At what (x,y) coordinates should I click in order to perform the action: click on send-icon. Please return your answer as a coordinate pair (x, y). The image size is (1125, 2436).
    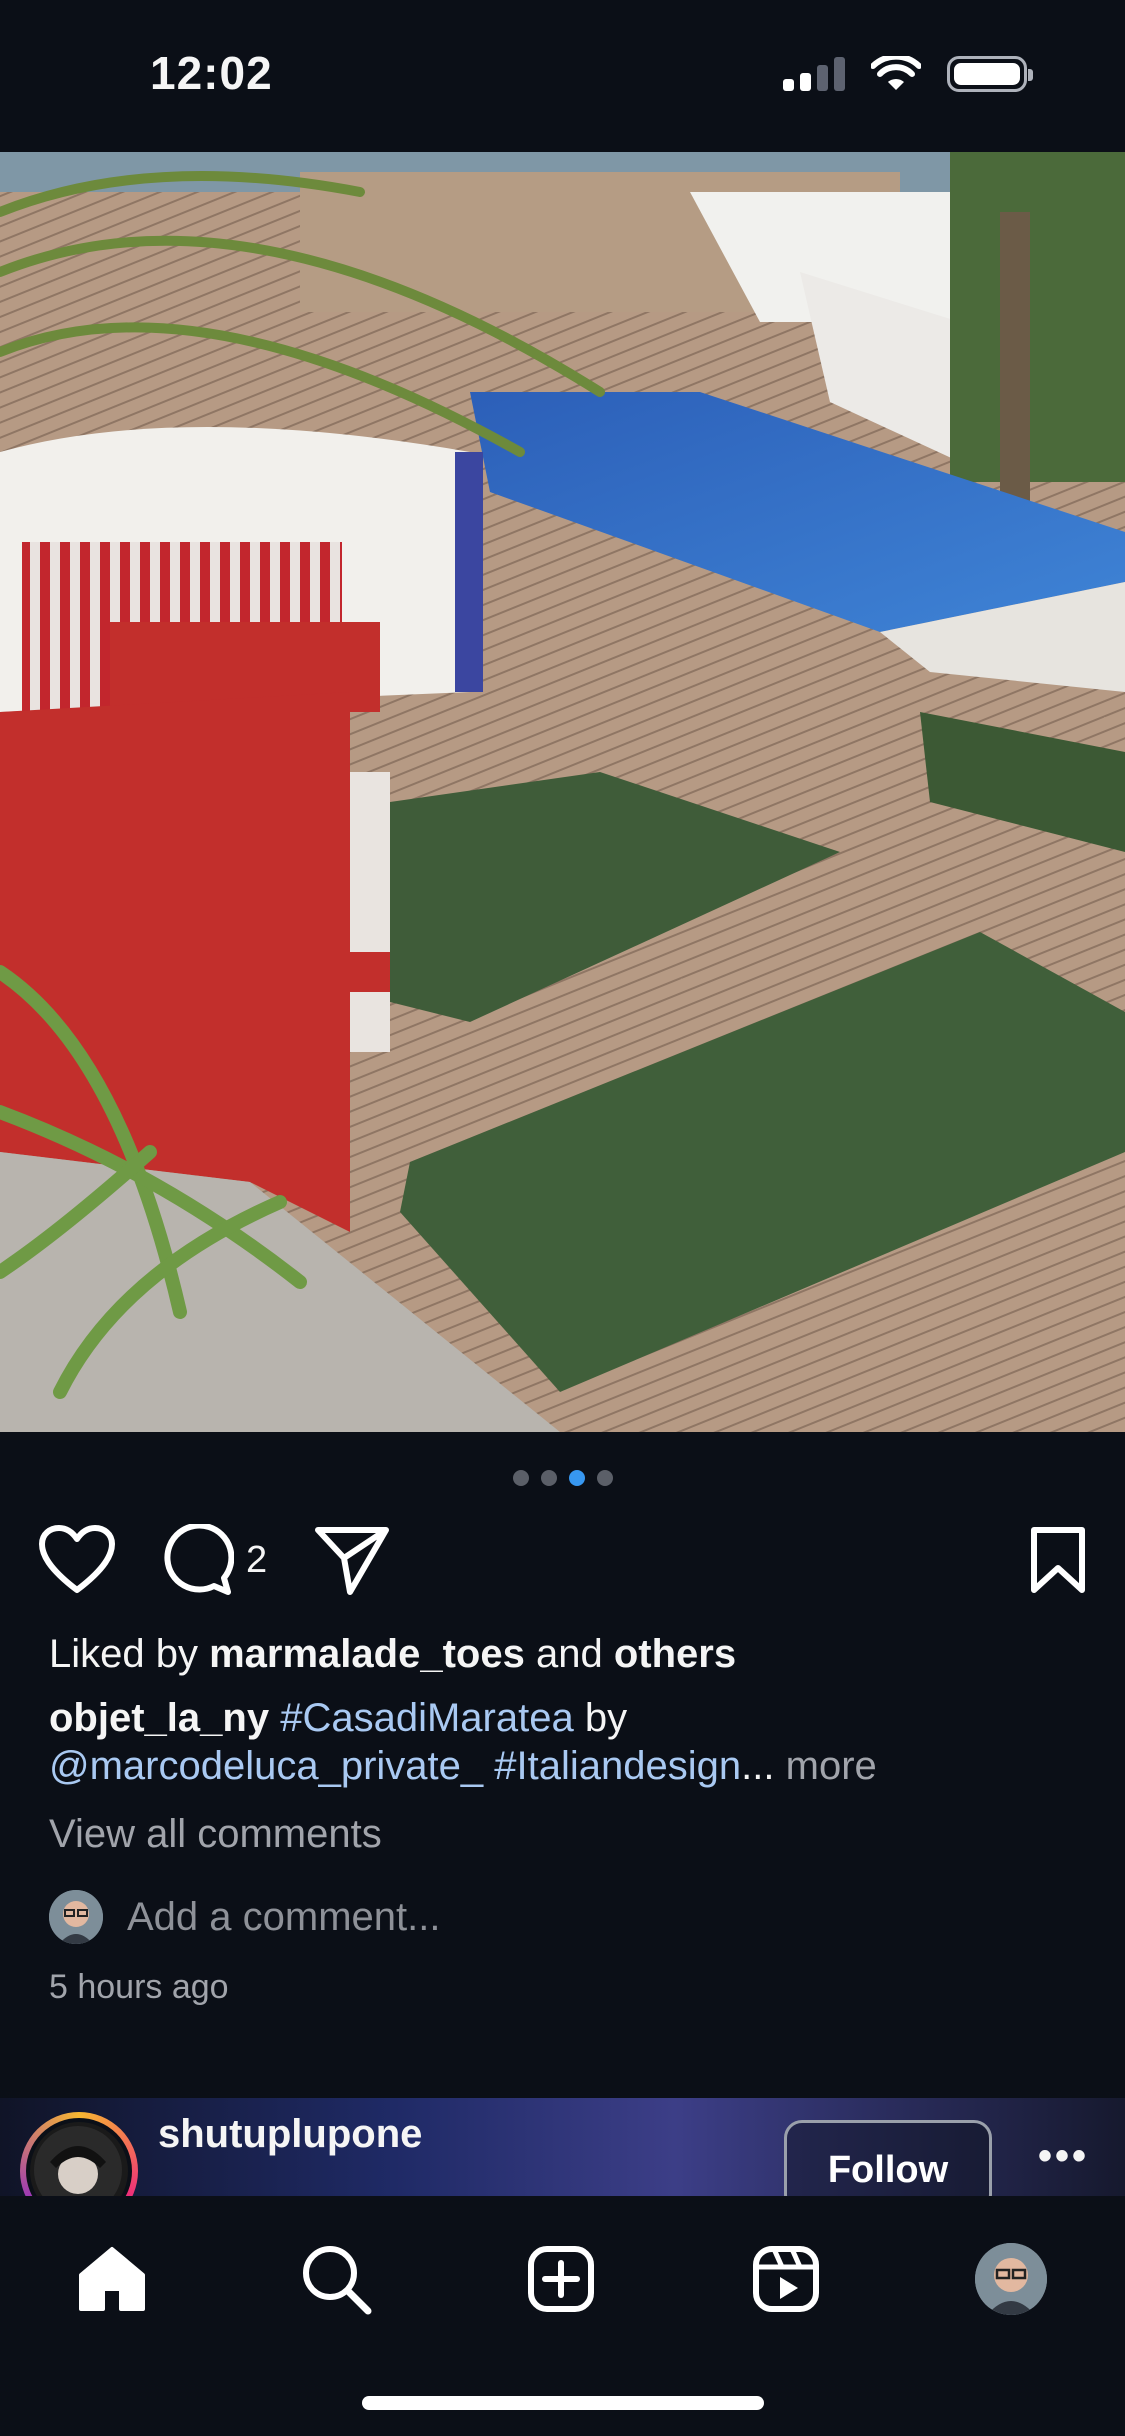
    Looking at the image, I should click on (352, 1561).